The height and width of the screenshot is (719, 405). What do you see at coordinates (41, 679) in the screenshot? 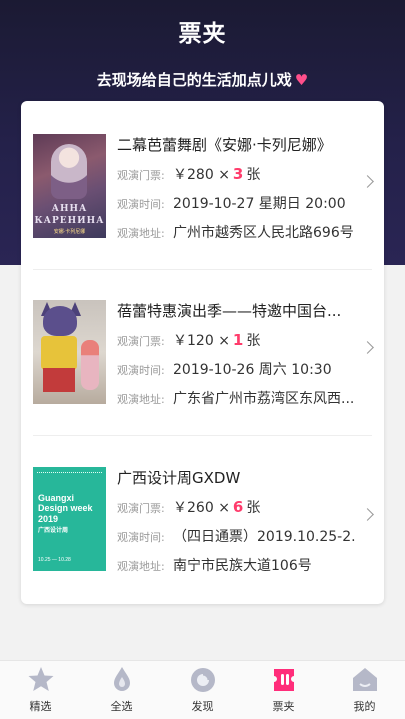
I see `star-icon` at bounding box center [41, 679].